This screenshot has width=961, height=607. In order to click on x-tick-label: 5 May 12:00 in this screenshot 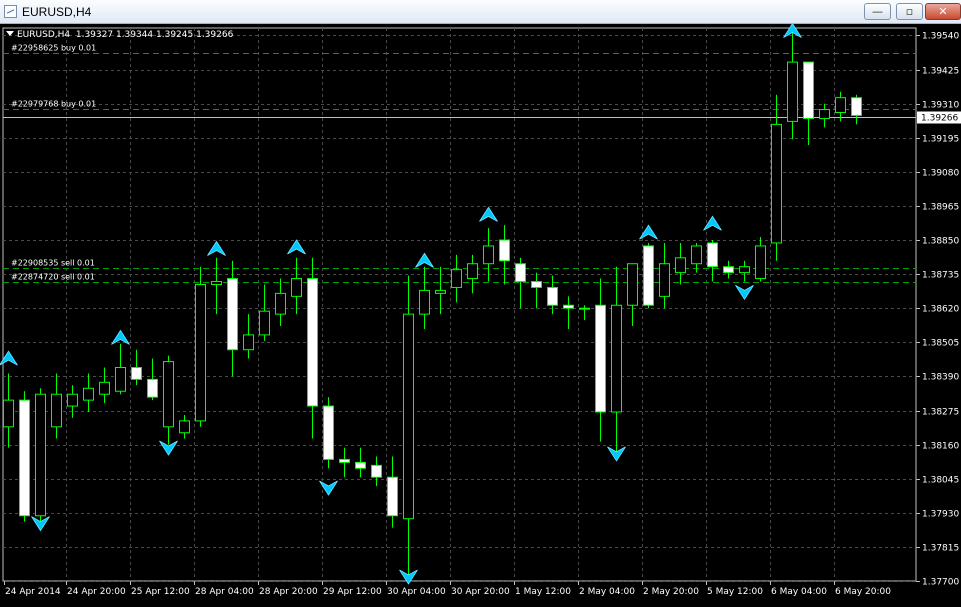, I will do `click(735, 592)`.